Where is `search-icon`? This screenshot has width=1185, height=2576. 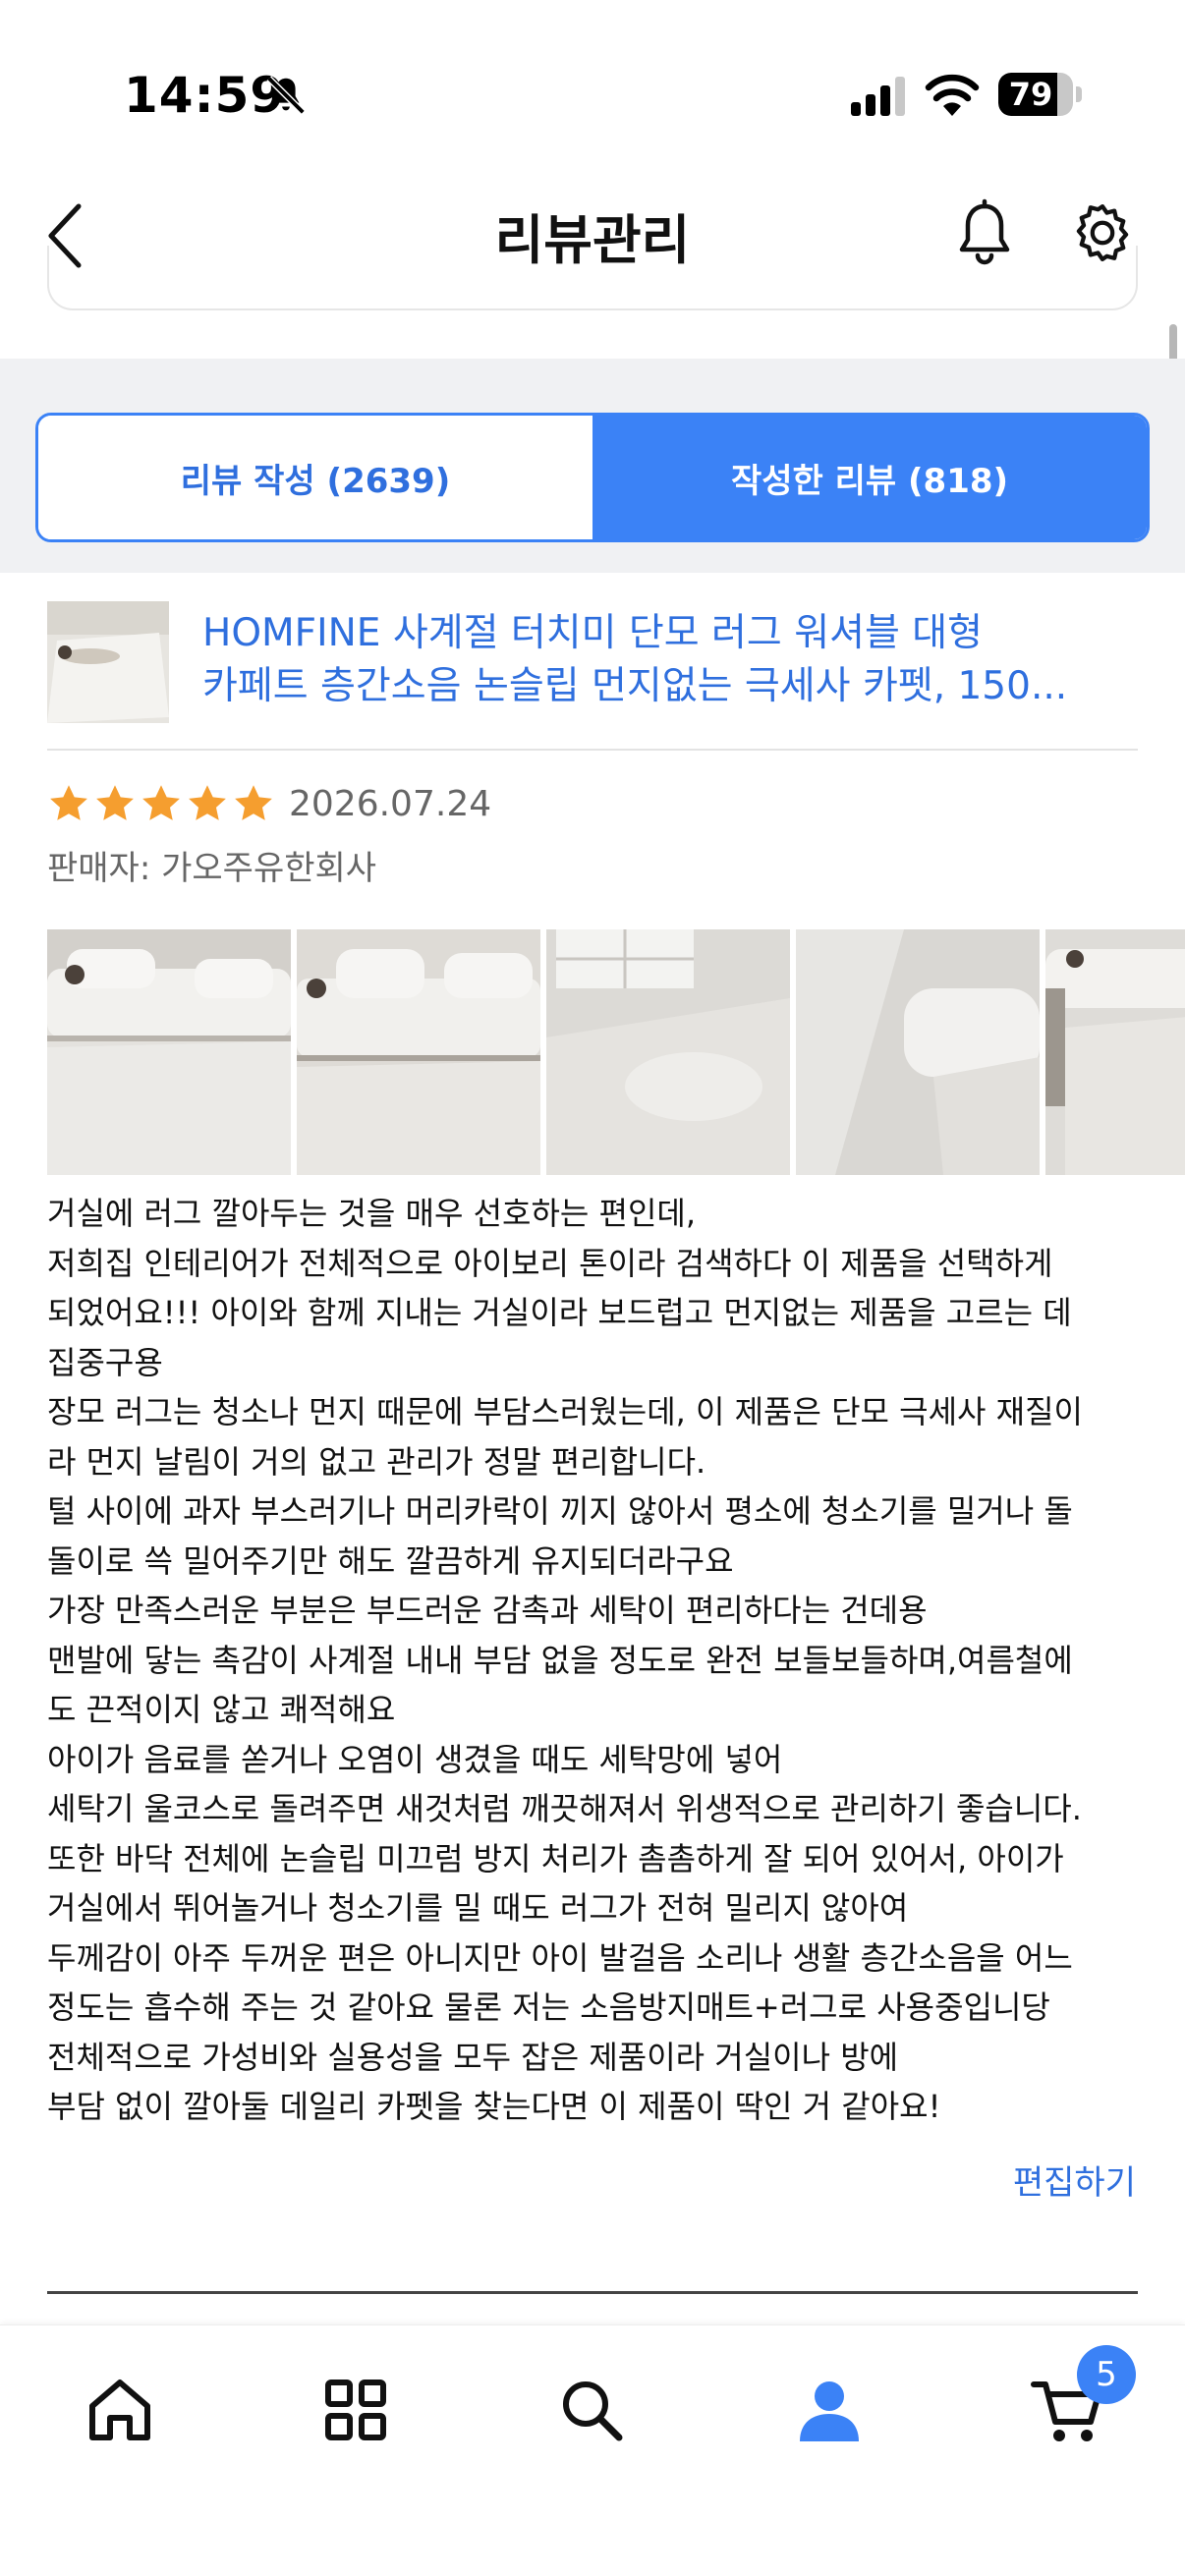
search-icon is located at coordinates (592, 2410).